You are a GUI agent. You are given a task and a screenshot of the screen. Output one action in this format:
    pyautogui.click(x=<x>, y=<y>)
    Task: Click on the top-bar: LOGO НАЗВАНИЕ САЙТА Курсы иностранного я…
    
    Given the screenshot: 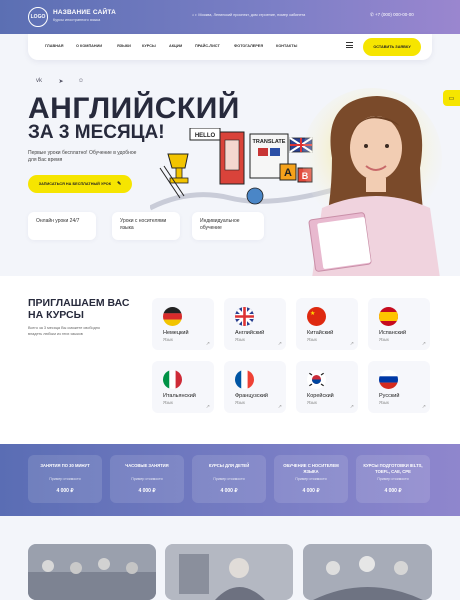 What is the action you would take?
    pyautogui.click(x=230, y=17)
    